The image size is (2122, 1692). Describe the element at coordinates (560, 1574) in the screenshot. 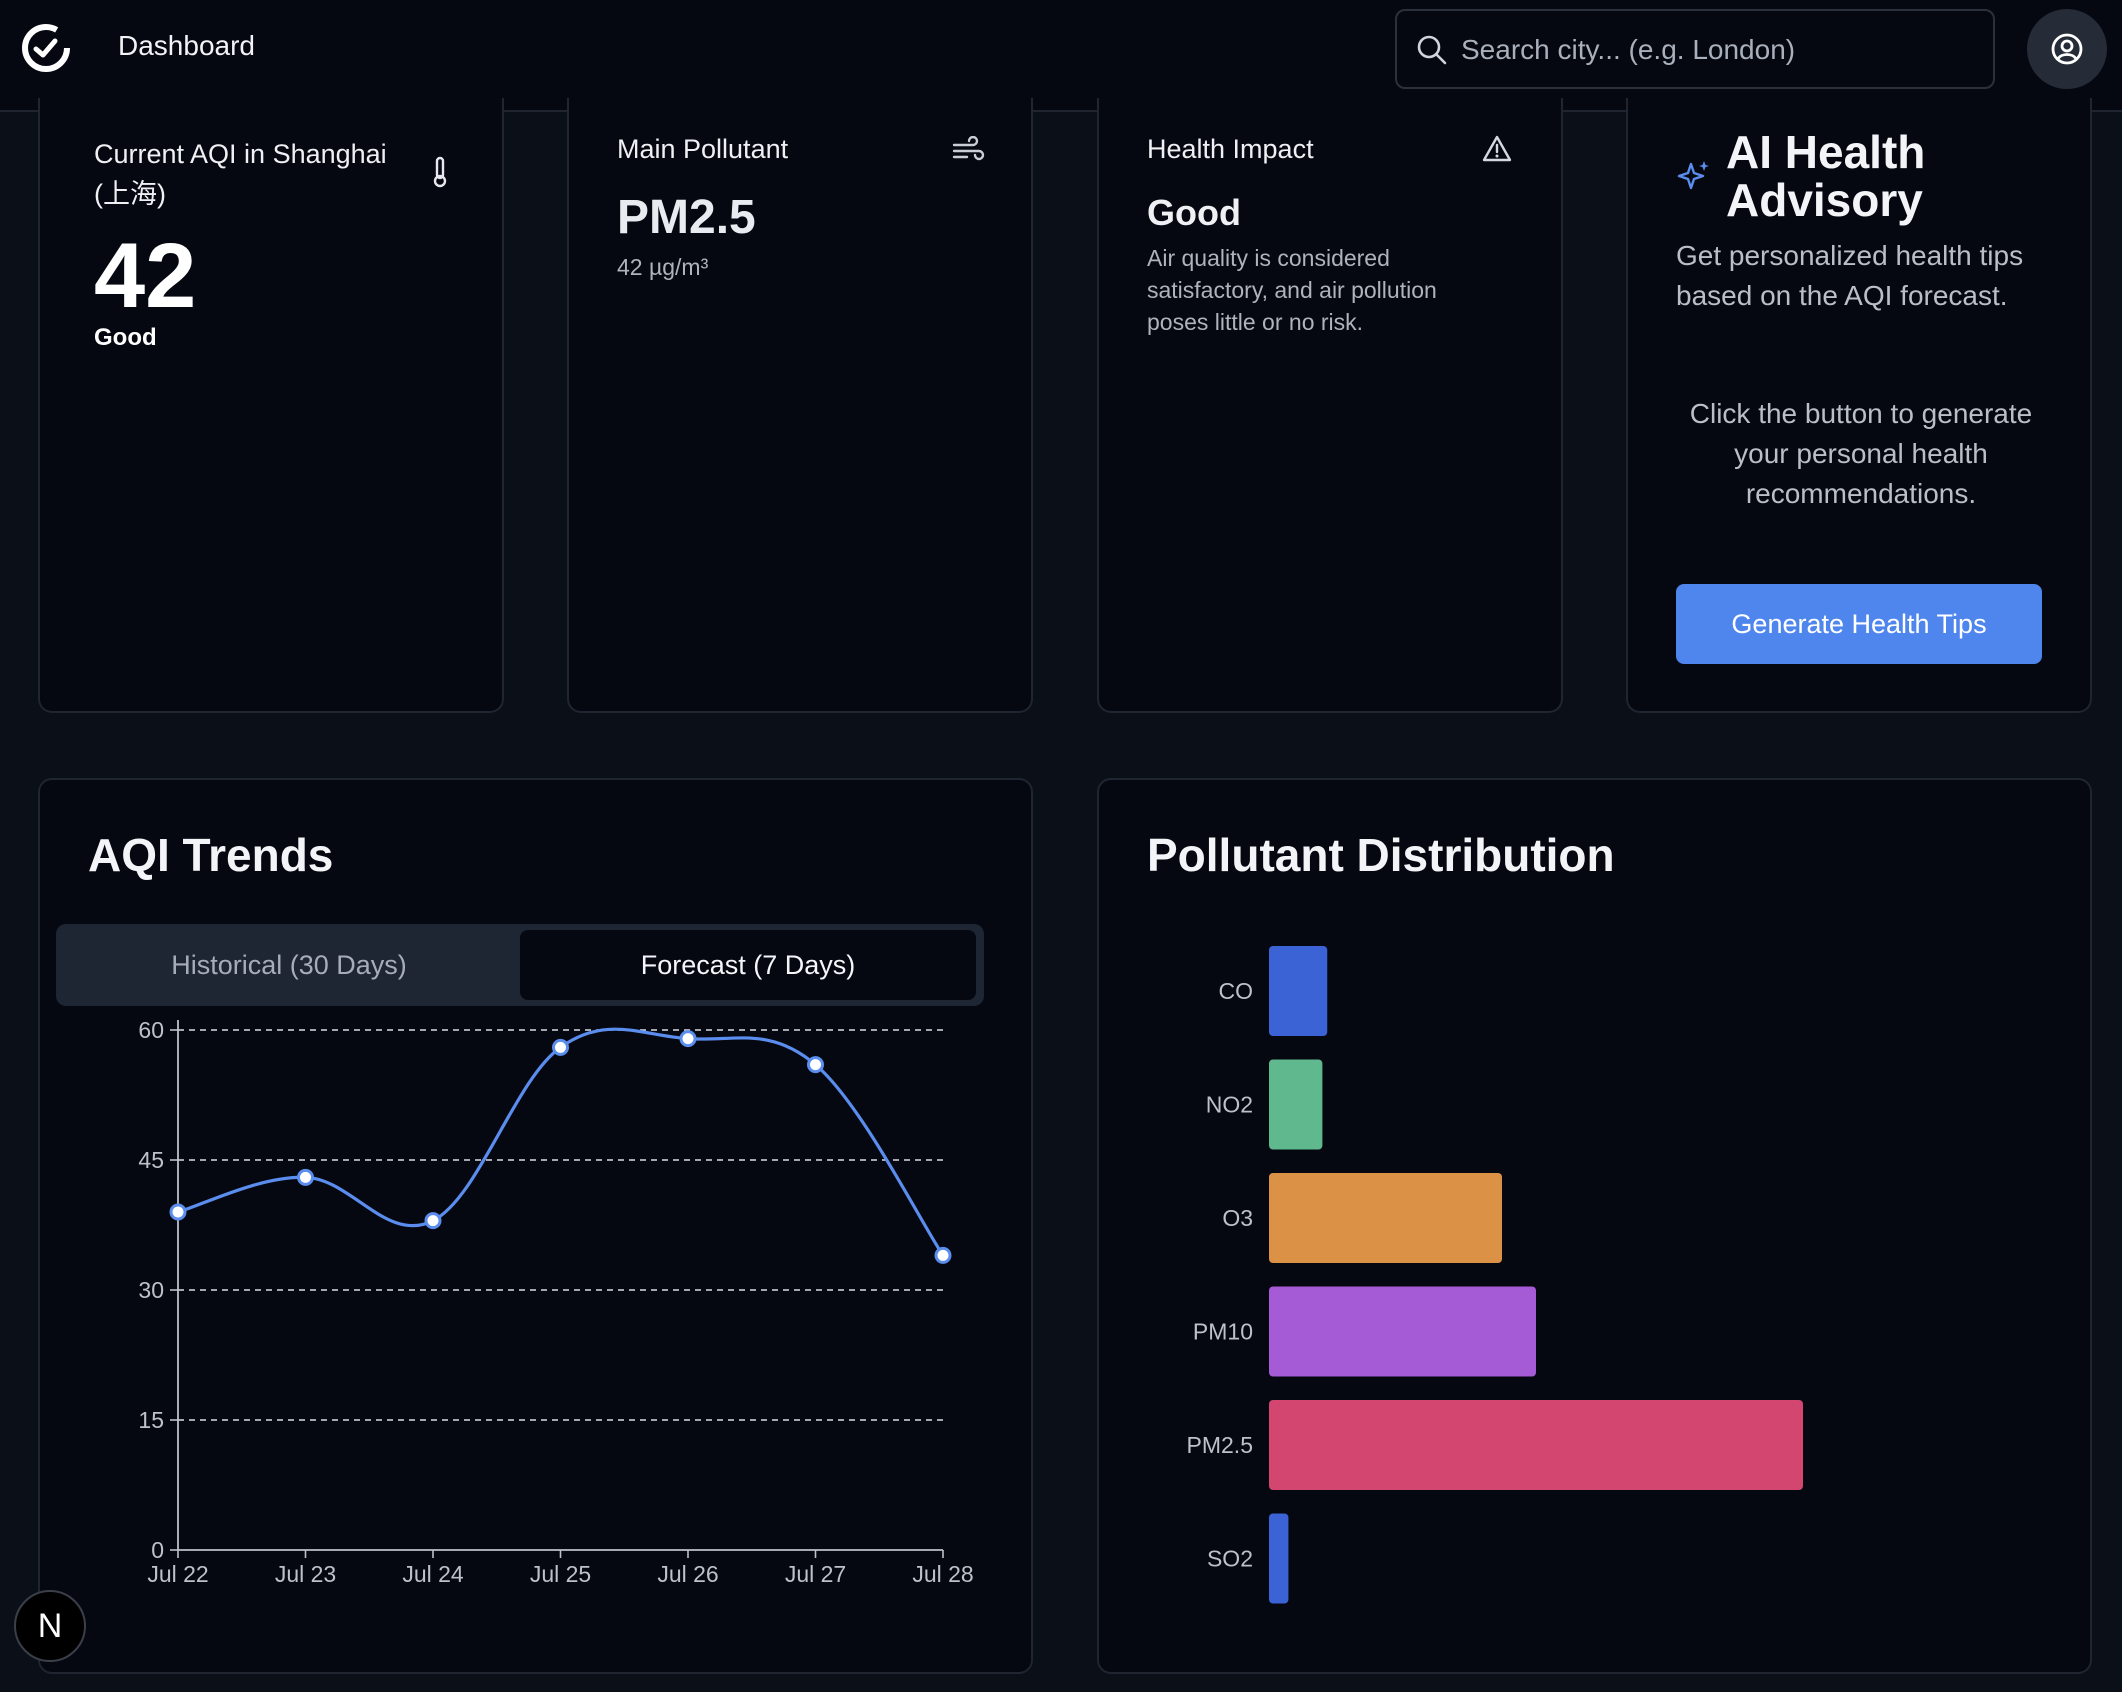

I see `x-tick-label: Jul 25` at that location.